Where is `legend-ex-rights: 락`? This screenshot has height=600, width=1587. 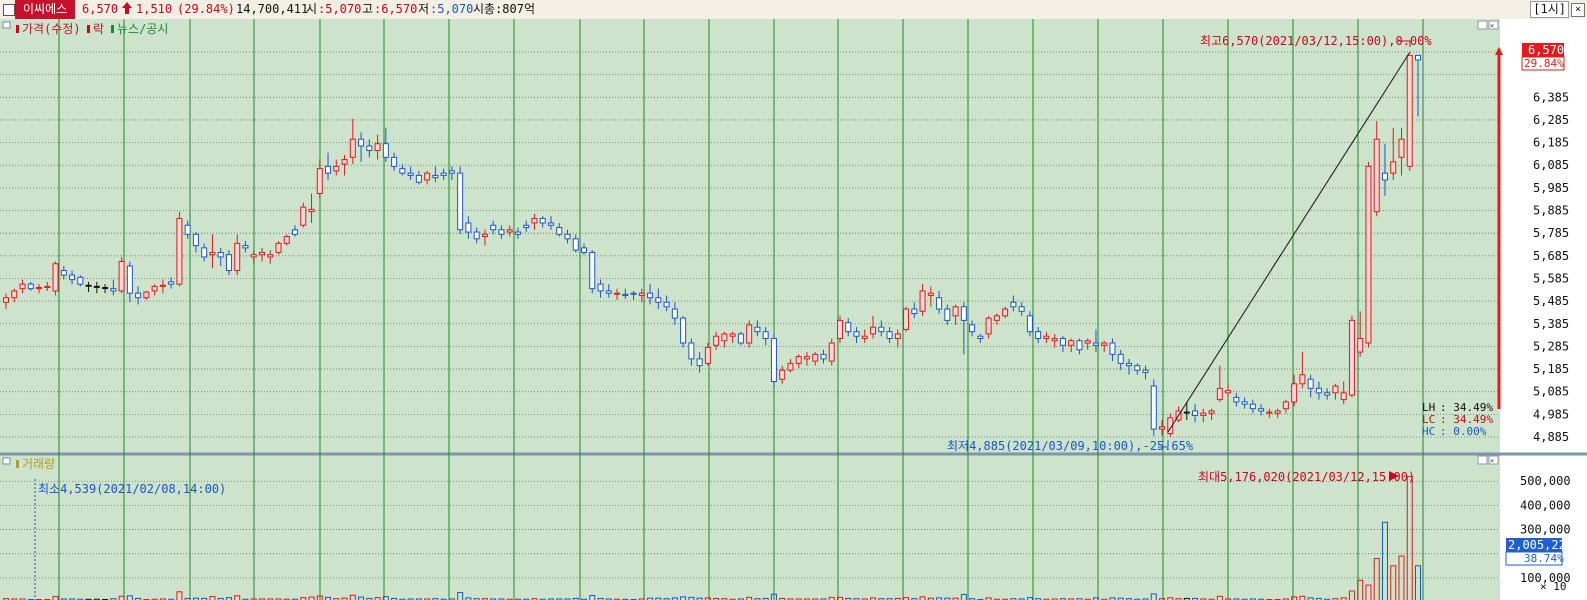 legend-ex-rights: 락 is located at coordinates (98, 29).